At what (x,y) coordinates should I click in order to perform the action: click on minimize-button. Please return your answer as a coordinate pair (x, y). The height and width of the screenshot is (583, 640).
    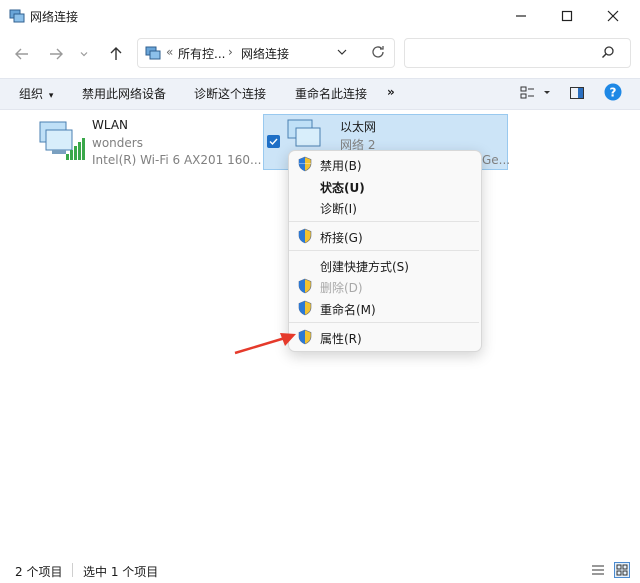
    Looking at the image, I should click on (521, 16).